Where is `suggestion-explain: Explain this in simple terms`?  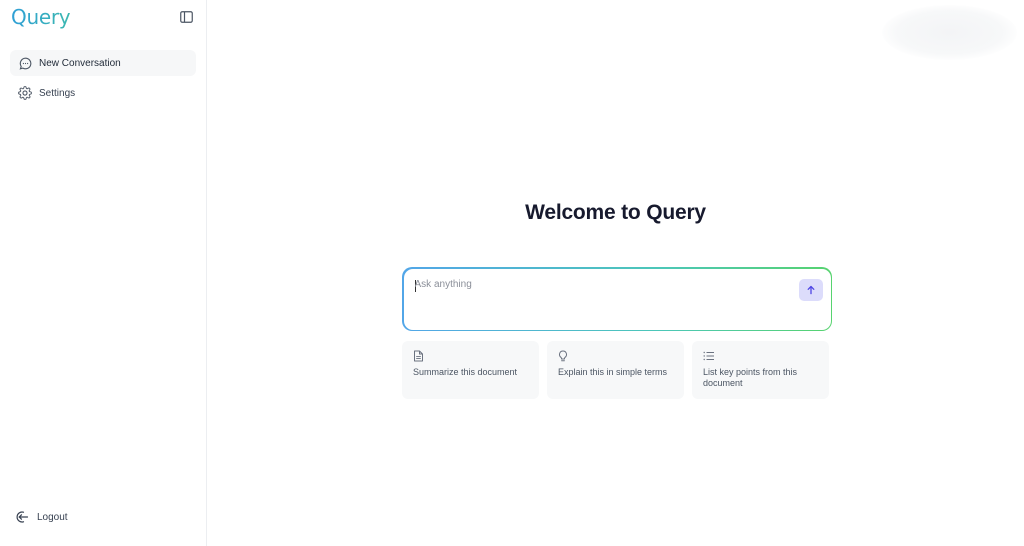
suggestion-explain: Explain this in simple terms is located at coordinates (615, 370).